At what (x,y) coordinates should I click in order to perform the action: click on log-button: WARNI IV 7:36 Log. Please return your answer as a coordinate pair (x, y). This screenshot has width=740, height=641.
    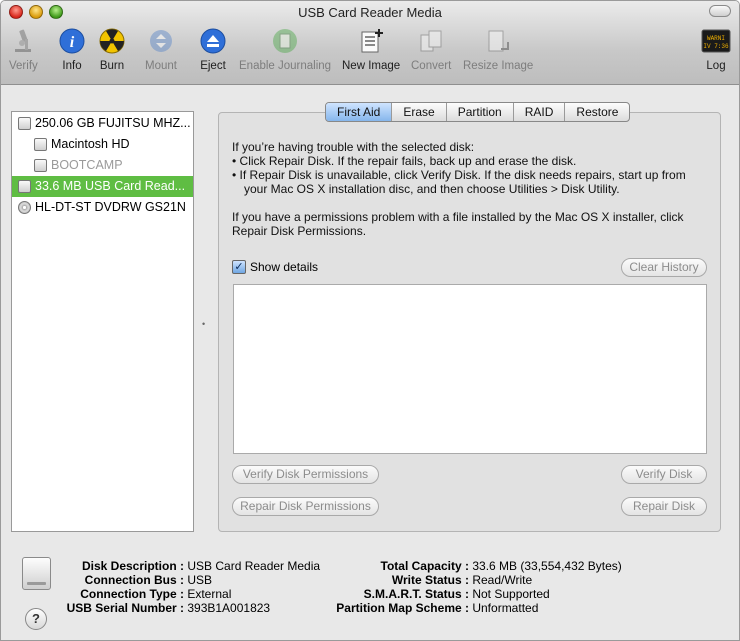
    Looking at the image, I should click on (716, 49).